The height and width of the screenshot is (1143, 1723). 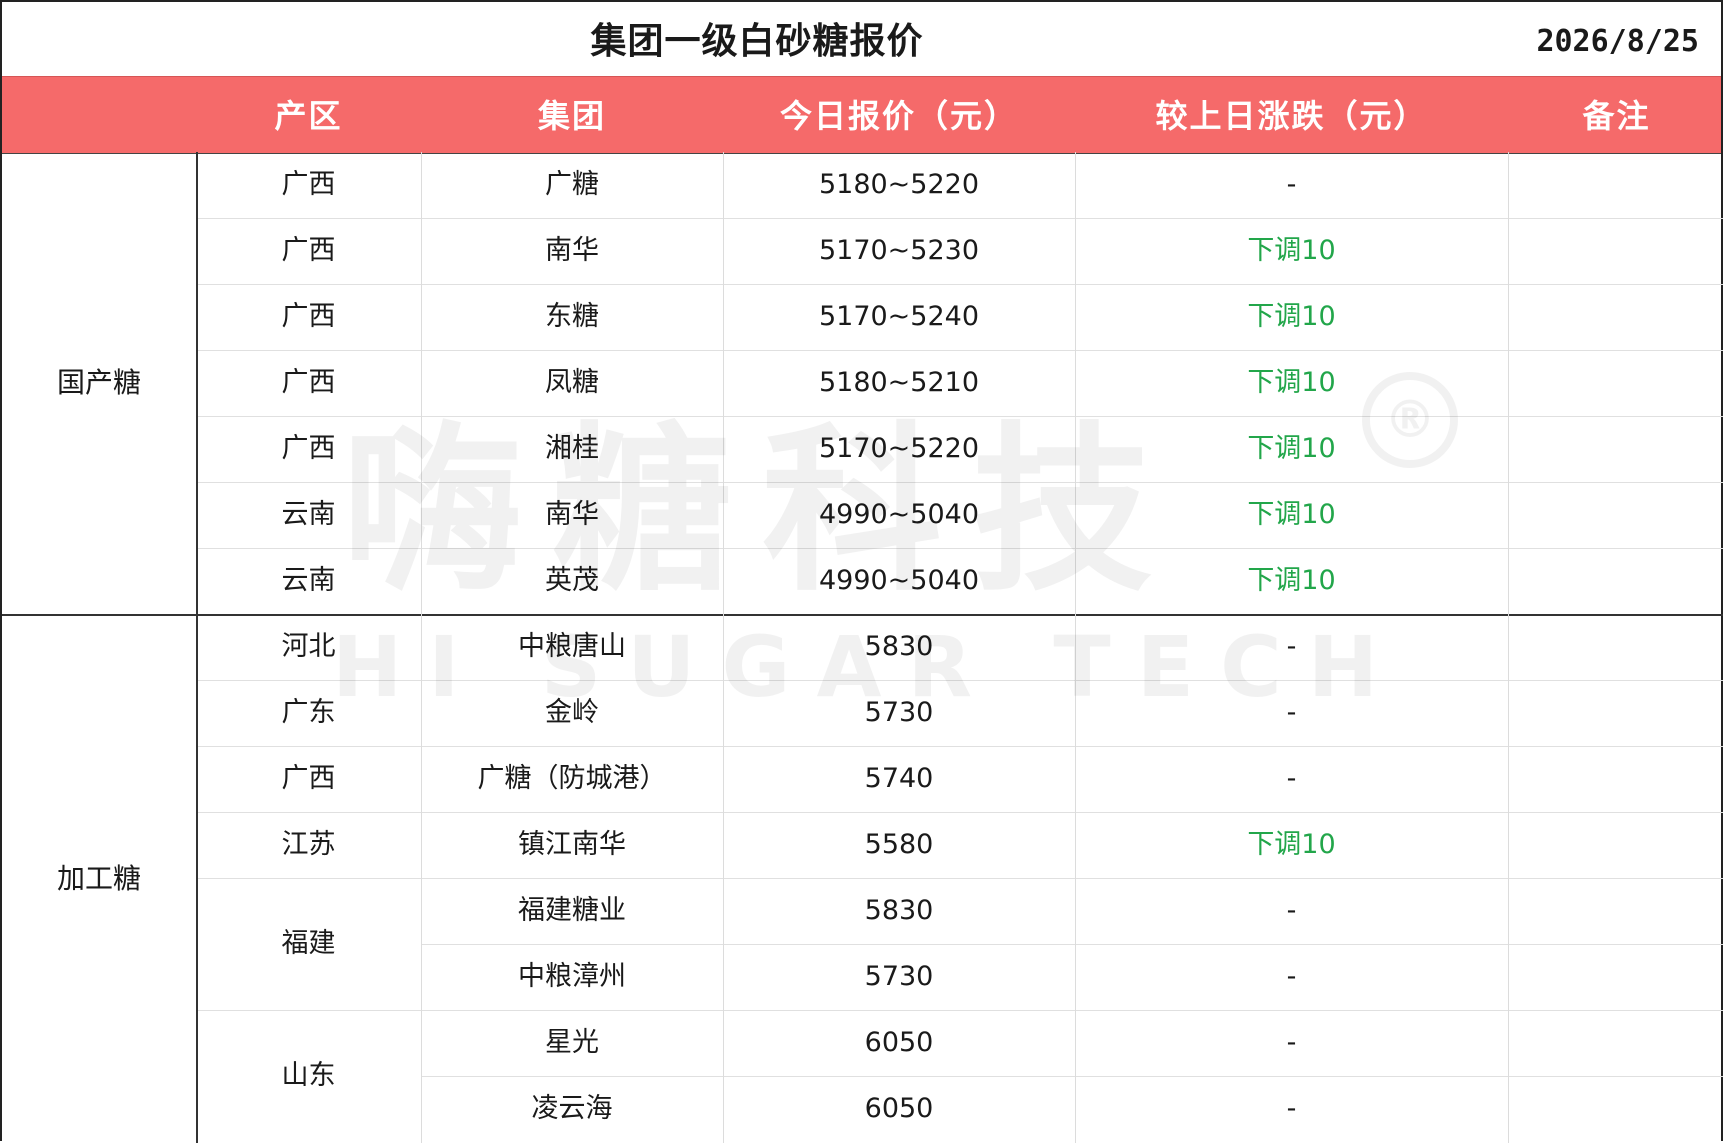 What do you see at coordinates (572, 712) in the screenshot?
I see `cell-group: 金岭` at bounding box center [572, 712].